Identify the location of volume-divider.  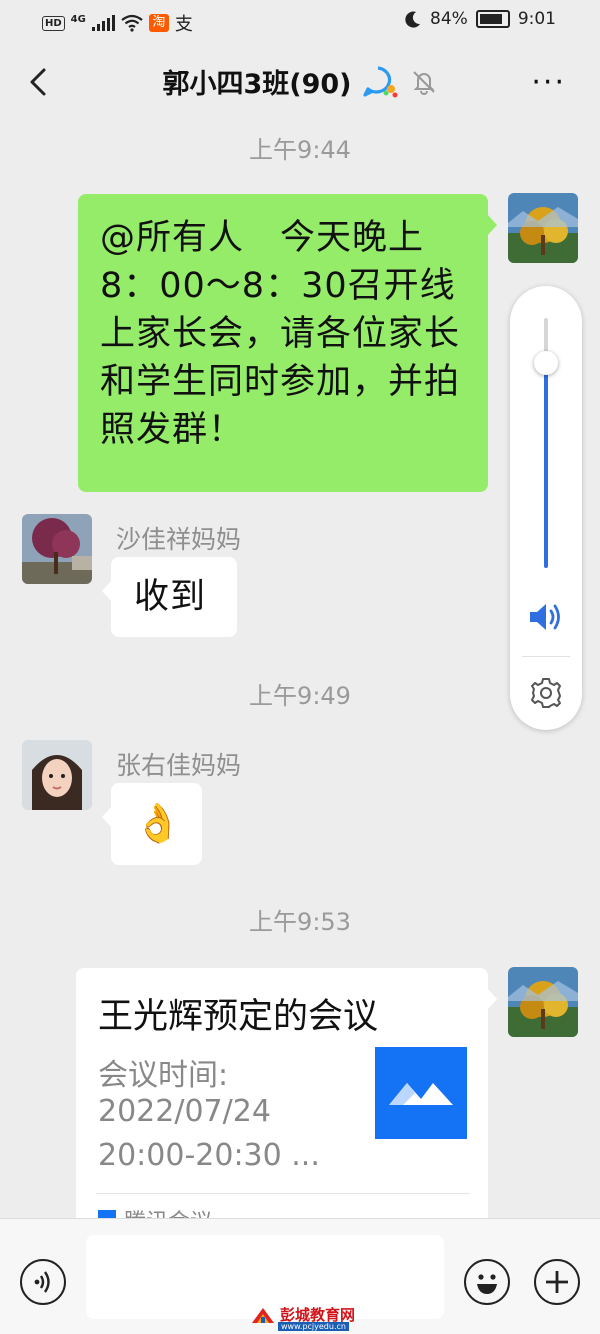
(546, 656).